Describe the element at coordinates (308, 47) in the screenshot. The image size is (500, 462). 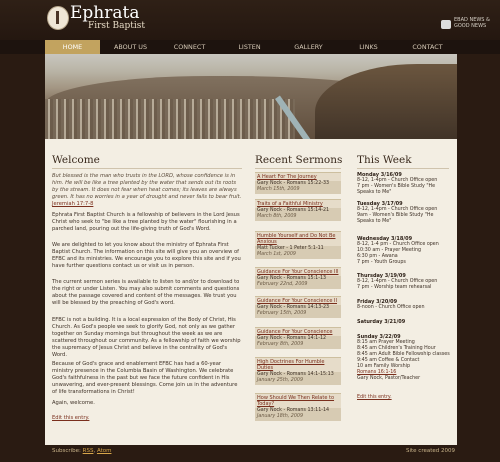
I see `nav-gallery: GALLERY` at that location.